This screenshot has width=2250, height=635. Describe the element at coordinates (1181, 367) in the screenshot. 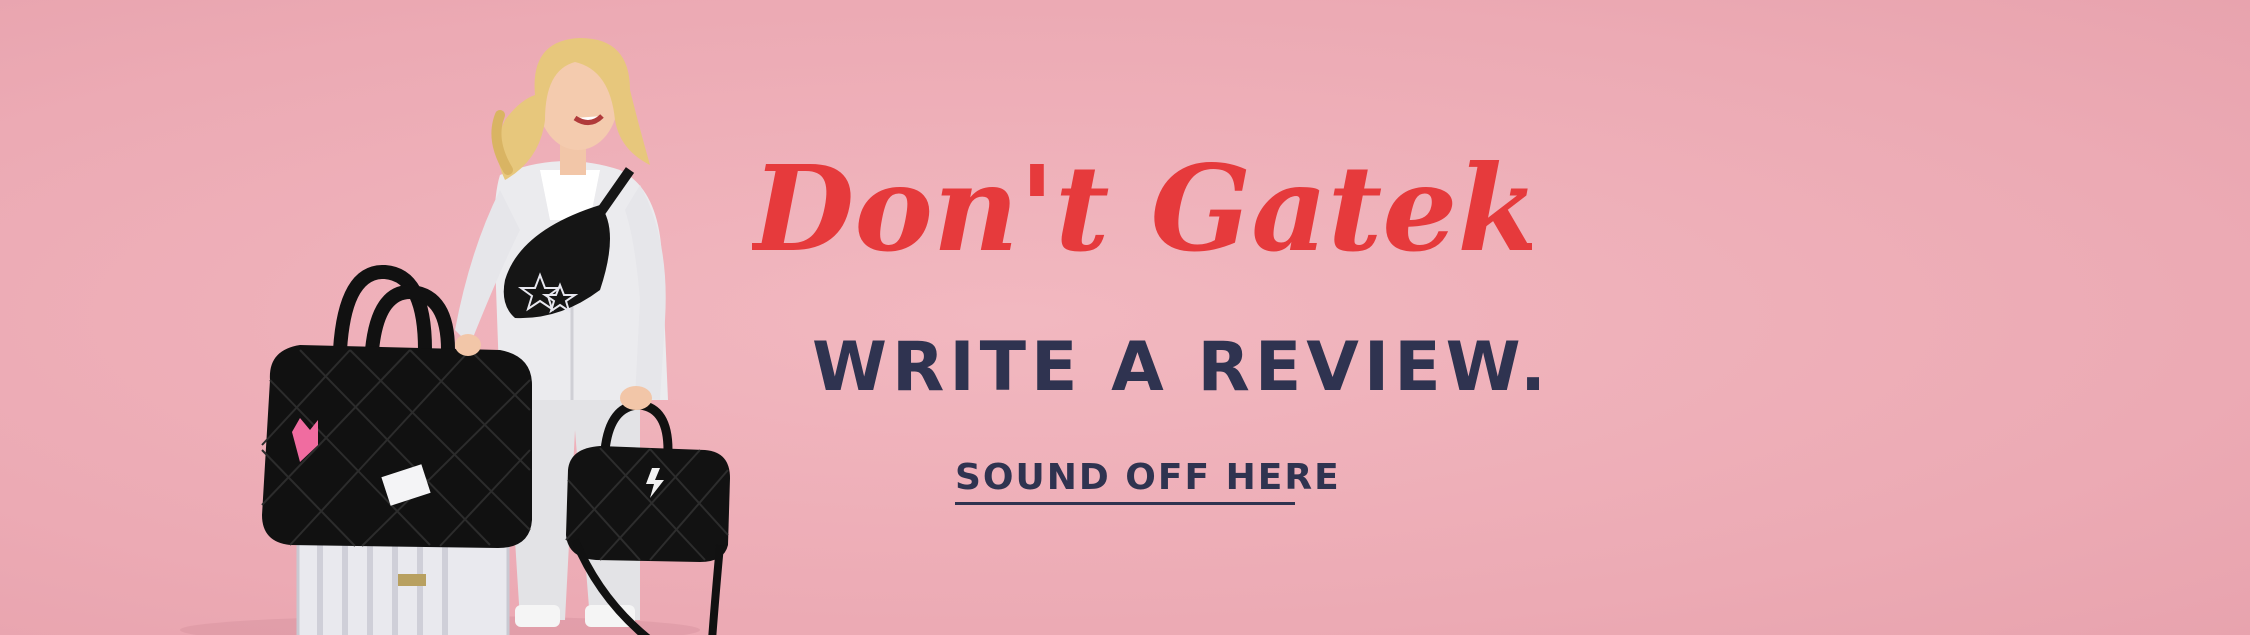

I see `subheadline: WRITE A REVIEW.` at that location.